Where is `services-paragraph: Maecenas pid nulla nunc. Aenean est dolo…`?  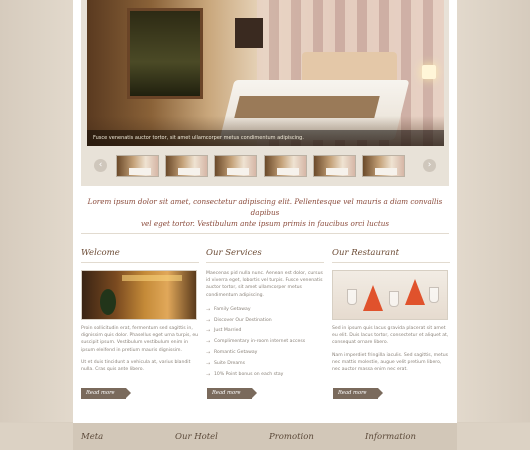 services-paragraph: Maecenas pid nulla nunc. Aenean est dolo… is located at coordinates (264, 284).